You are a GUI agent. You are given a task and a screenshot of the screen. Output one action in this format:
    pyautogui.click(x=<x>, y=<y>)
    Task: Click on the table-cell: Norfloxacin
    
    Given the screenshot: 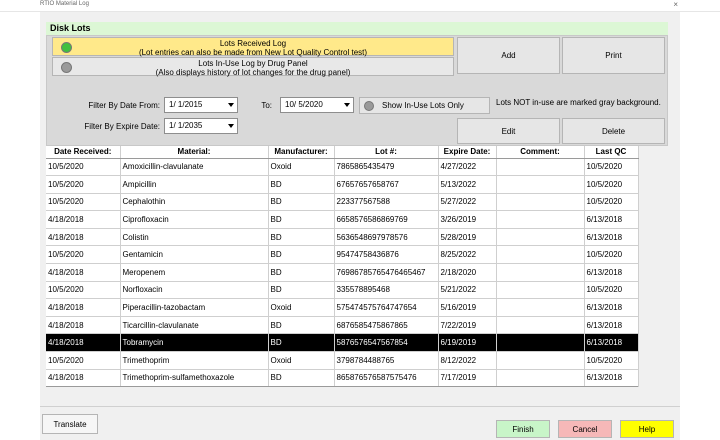 What is the action you would take?
    pyautogui.click(x=194, y=290)
    